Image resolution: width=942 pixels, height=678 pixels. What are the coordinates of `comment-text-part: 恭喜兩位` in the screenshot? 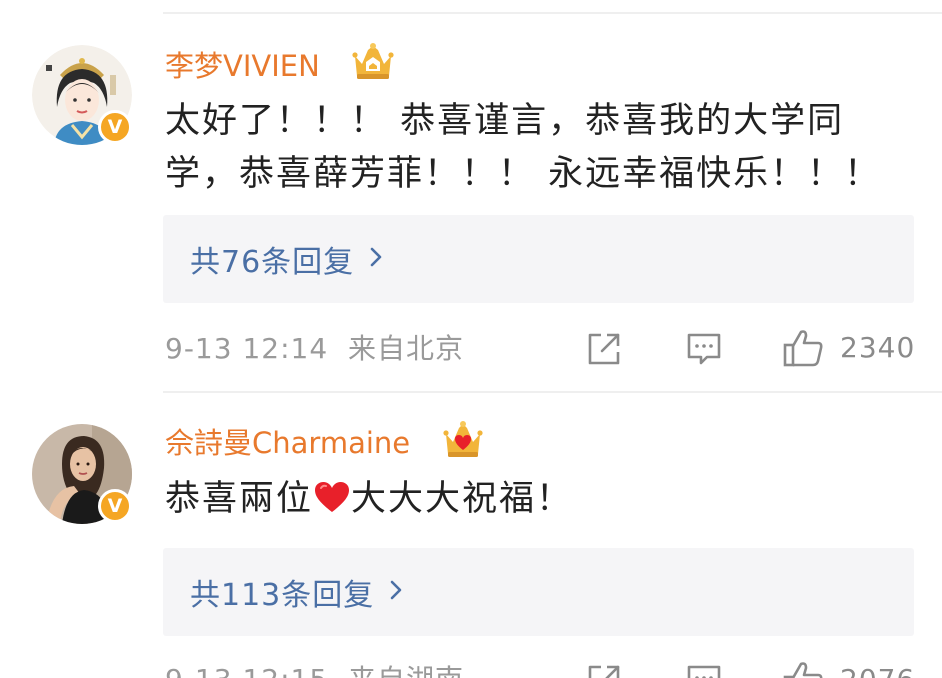 It's located at (239, 499).